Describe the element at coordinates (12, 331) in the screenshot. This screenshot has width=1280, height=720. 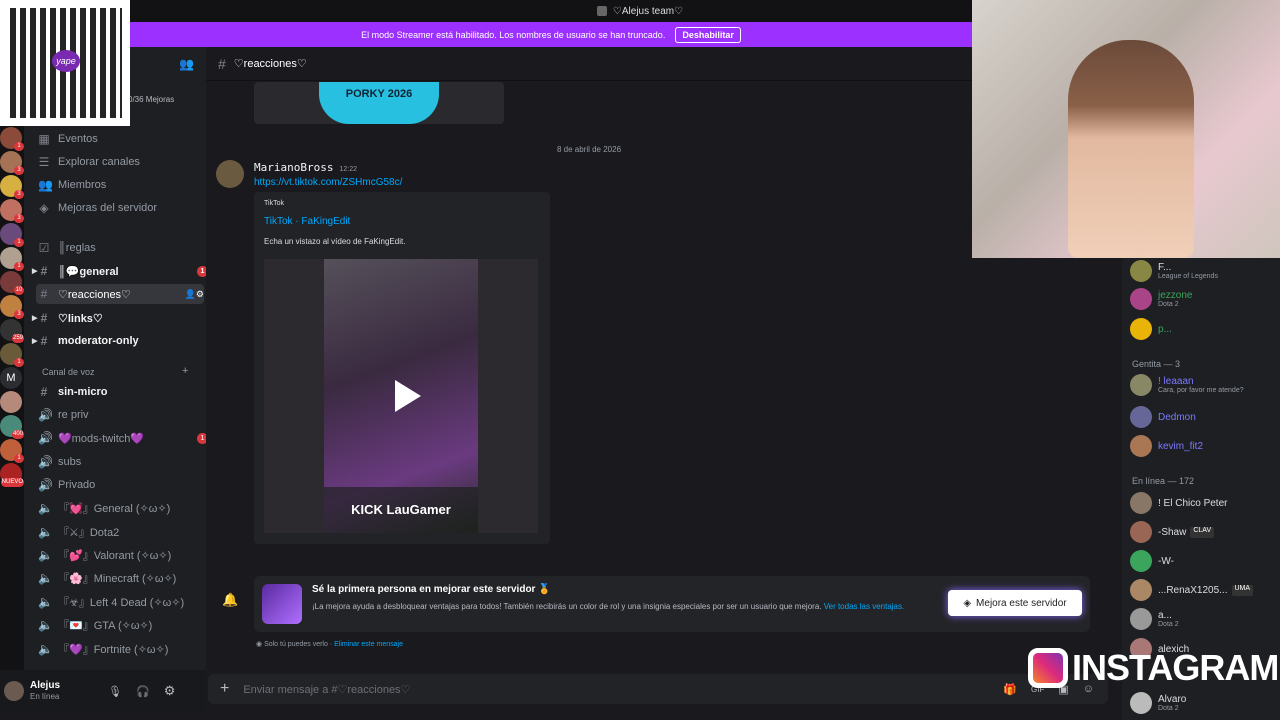
I see `server-icon: 259` at that location.